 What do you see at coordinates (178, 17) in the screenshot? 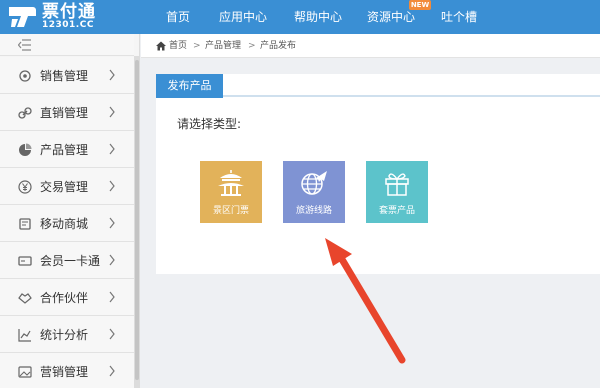
I see `nav-home: 首页` at bounding box center [178, 17].